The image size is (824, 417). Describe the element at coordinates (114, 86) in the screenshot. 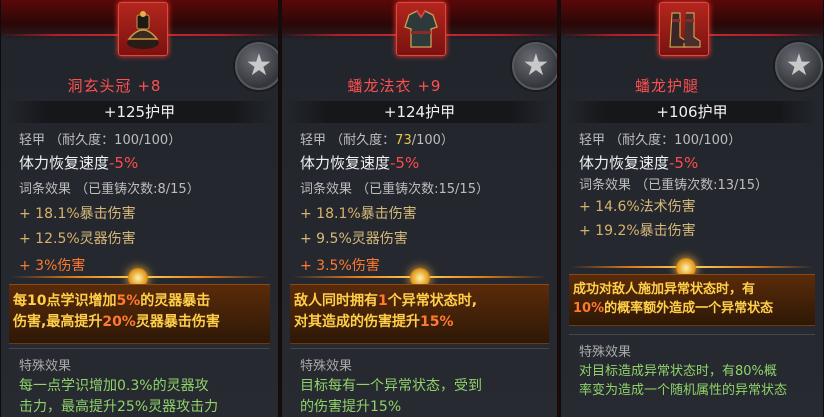

I see `item-title: 洞玄头冠 +8` at that location.